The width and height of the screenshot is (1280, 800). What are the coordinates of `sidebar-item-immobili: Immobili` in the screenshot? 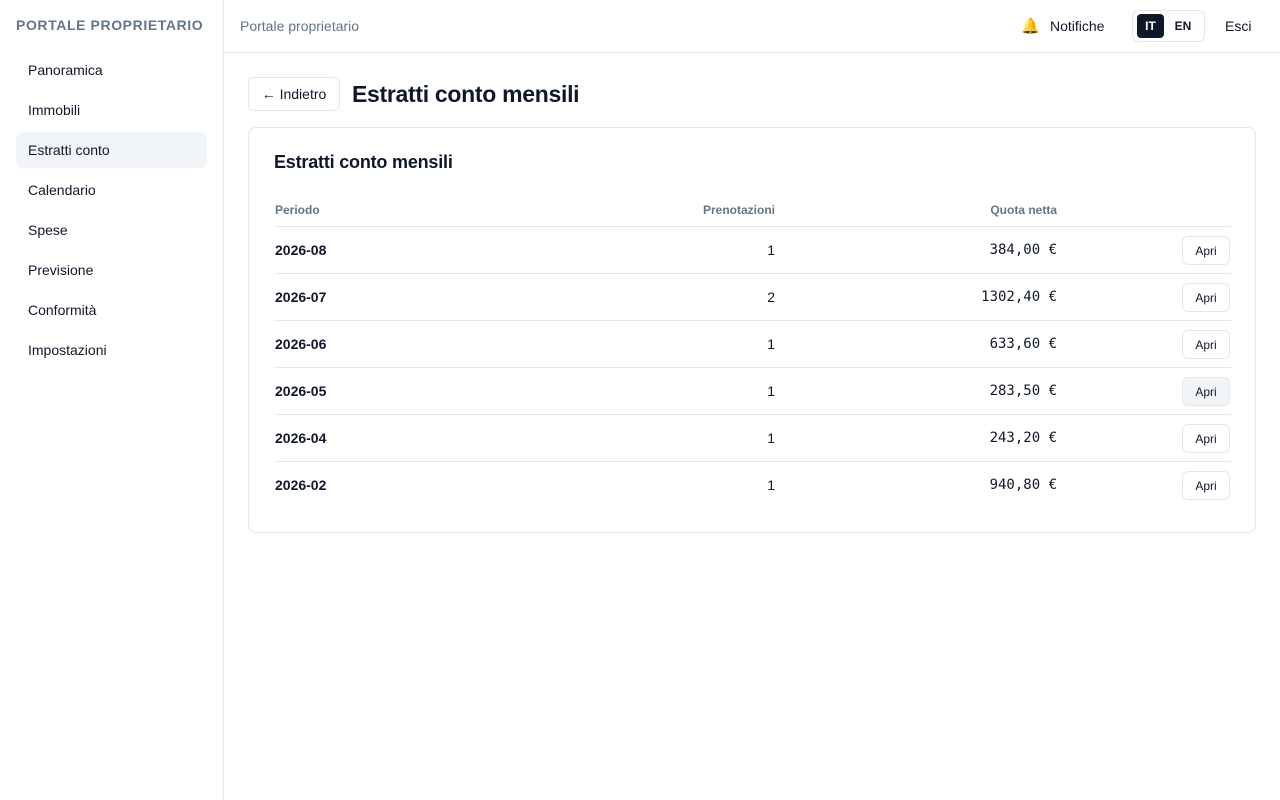 It's located at (111, 110).